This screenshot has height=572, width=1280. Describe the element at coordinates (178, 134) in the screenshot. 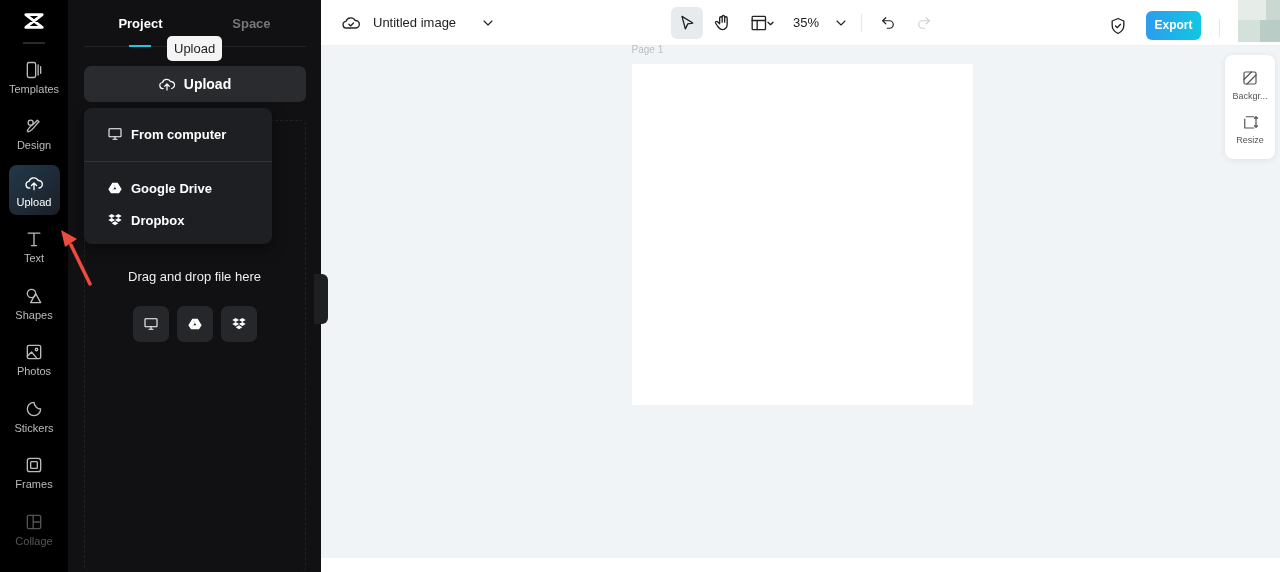

I see `menu-item: From computer` at that location.